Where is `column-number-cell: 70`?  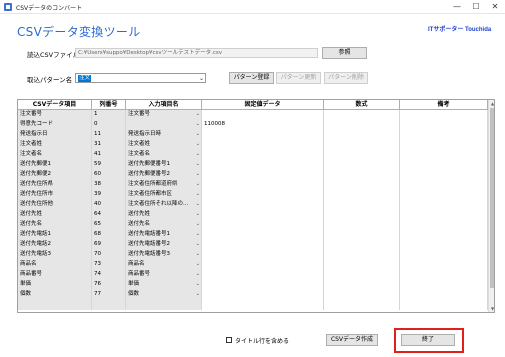 column-number-cell: 70 is located at coordinates (109, 255).